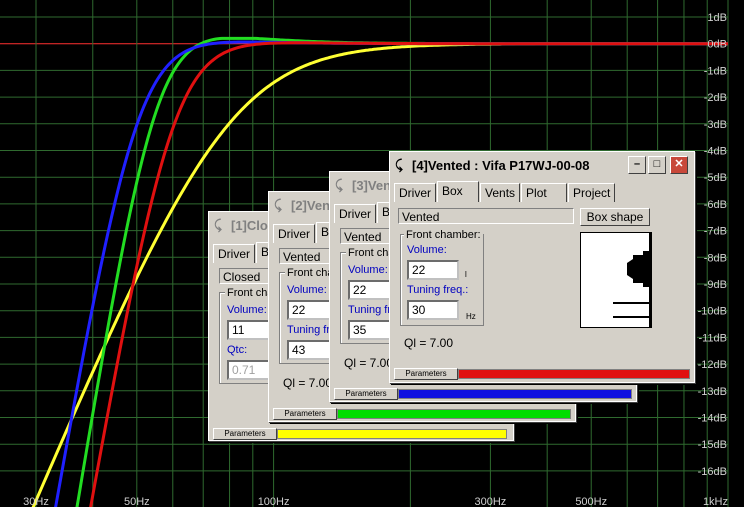 This screenshot has height=507, width=744. I want to click on db-tick-label: -14dB, so click(712, 419).